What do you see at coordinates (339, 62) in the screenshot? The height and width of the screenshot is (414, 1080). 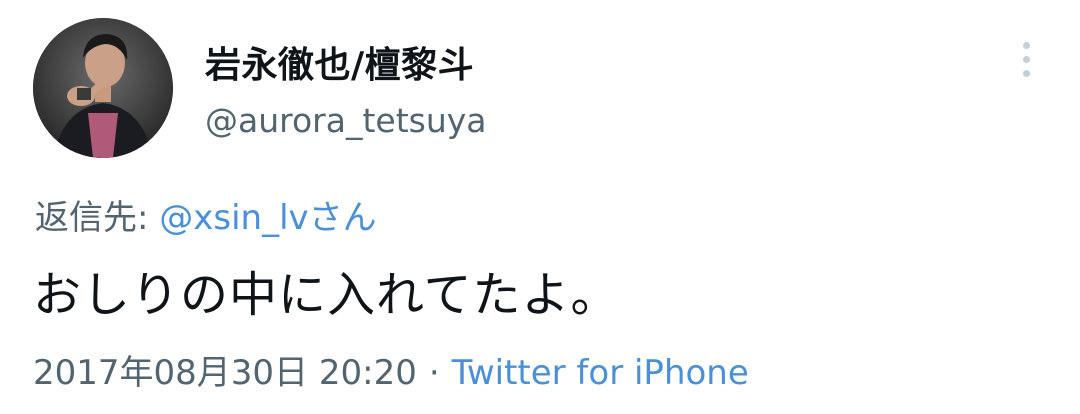 I see `display-name: 岩永徹也/檀黎斗` at bounding box center [339, 62].